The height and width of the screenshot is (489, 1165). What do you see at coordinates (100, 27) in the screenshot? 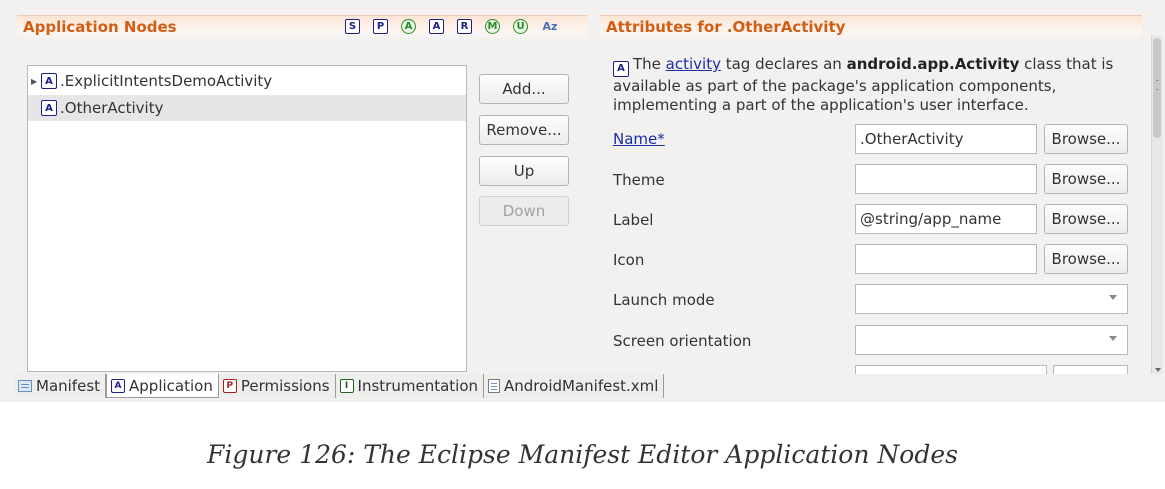
I see `section-title: Application Nodes` at bounding box center [100, 27].